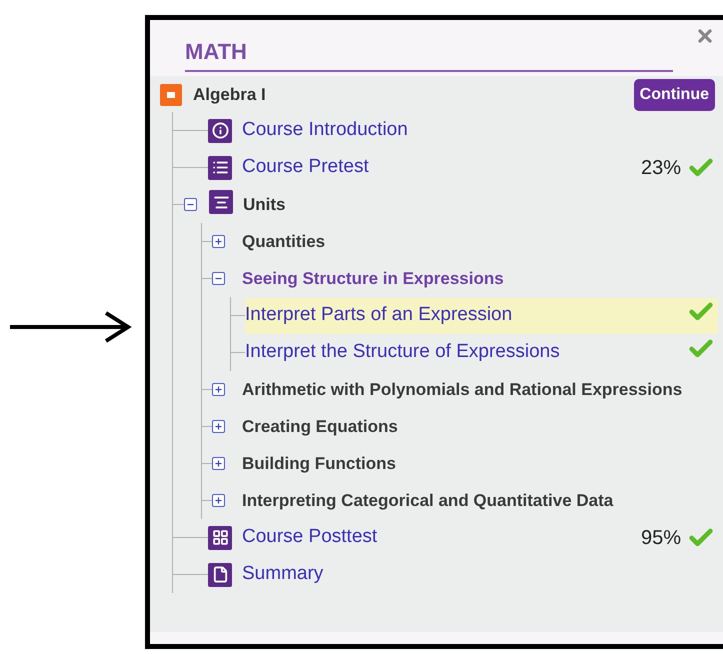 This screenshot has height=654, width=723. I want to click on course-title: Algebra I, so click(229, 95).